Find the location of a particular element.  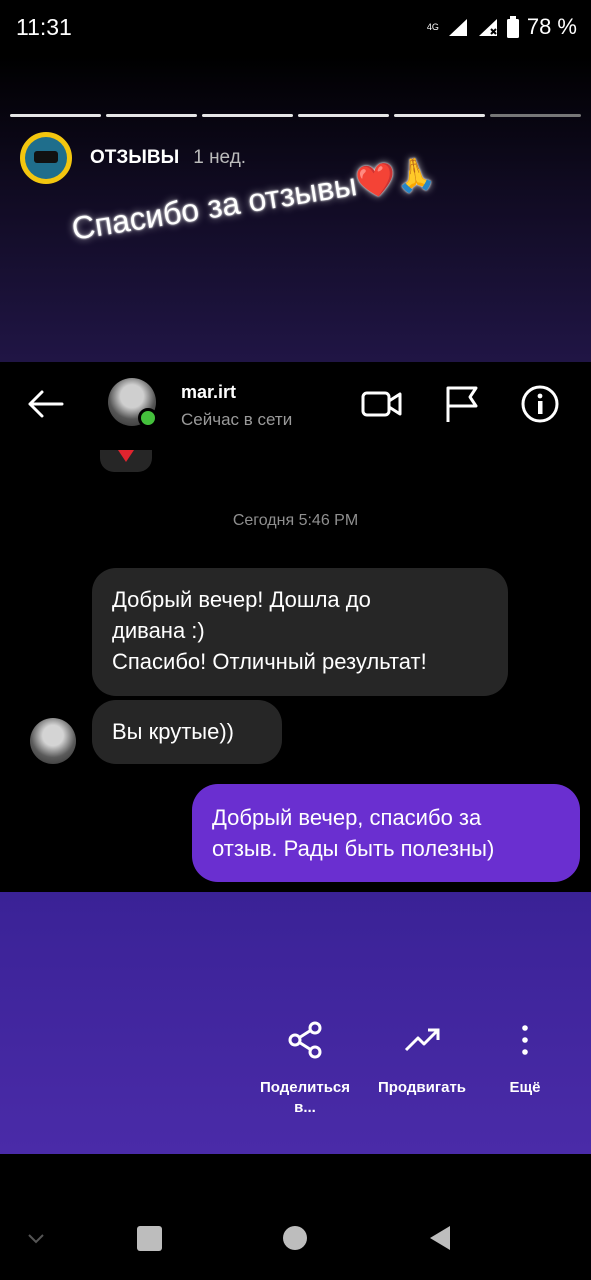

signal-icon is located at coordinates (457, 27).